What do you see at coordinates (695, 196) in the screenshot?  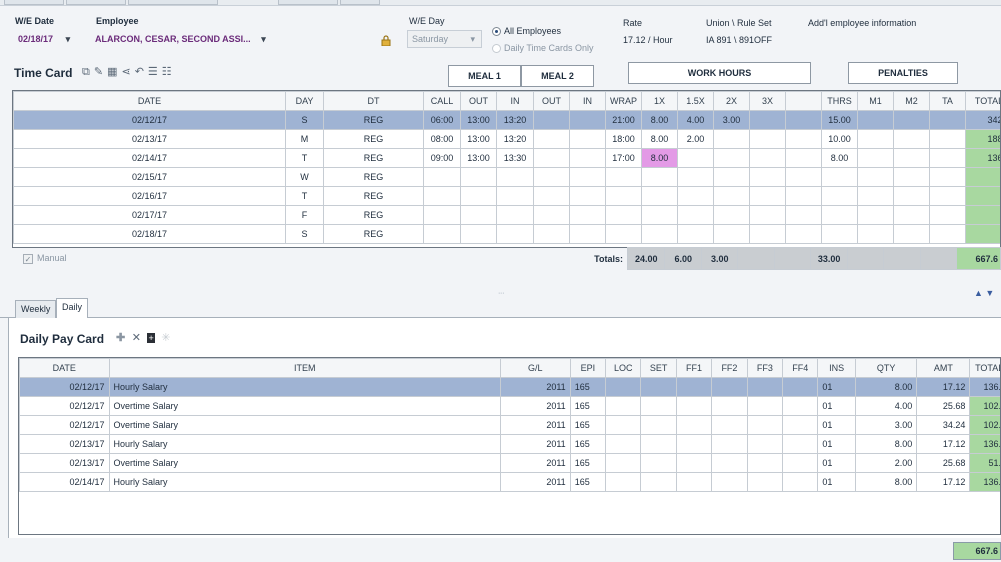 I see `timecard-cell-x15` at bounding box center [695, 196].